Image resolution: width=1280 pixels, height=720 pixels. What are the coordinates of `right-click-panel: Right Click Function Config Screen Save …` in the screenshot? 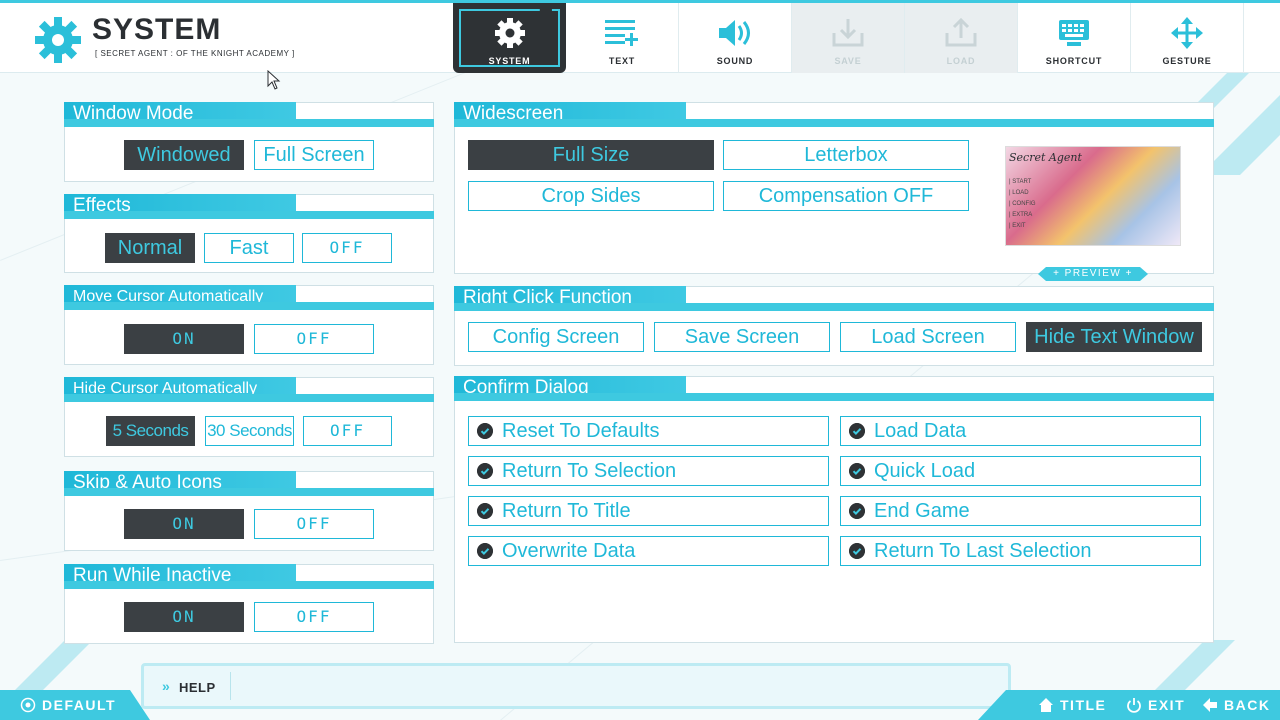 It's located at (834, 326).